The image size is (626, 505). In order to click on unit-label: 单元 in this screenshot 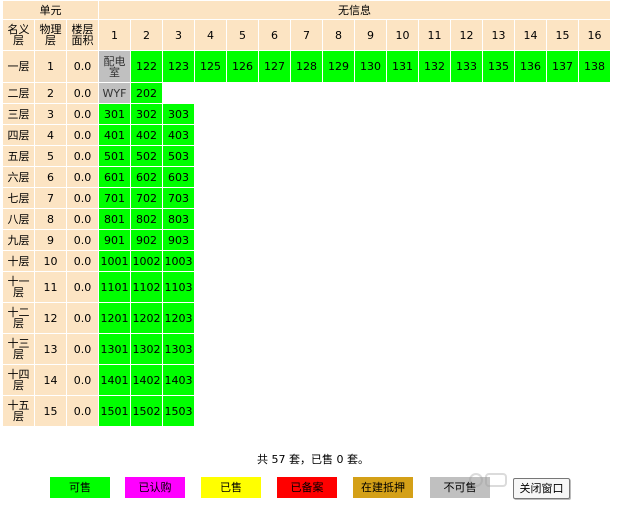, I will do `click(50, 10)`.